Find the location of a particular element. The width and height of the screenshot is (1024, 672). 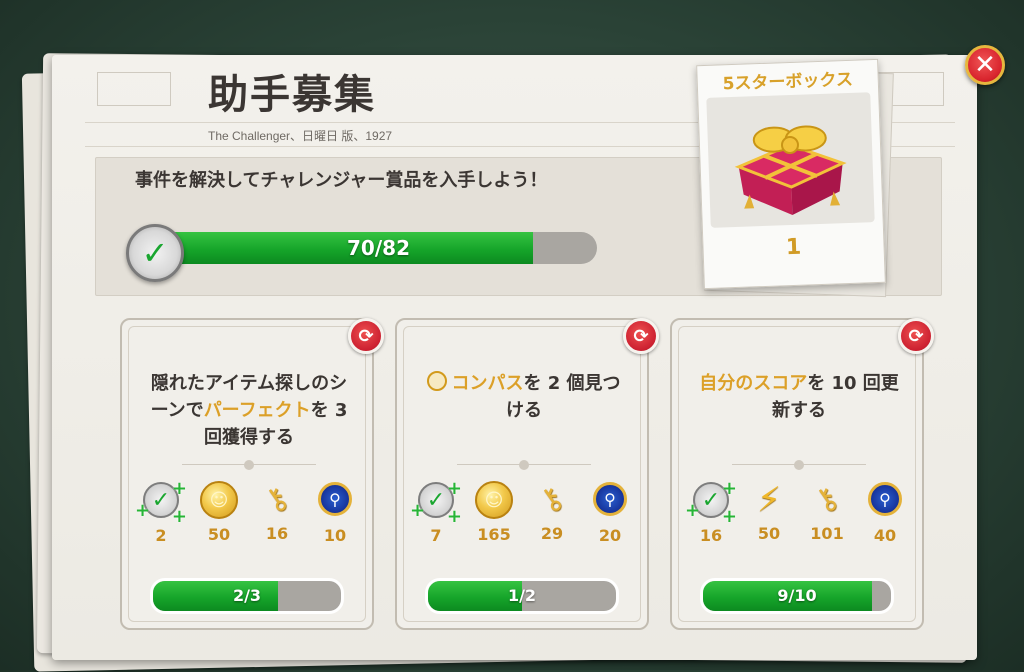

reward-item: ⚷ 29 is located at coordinates (552, 511).